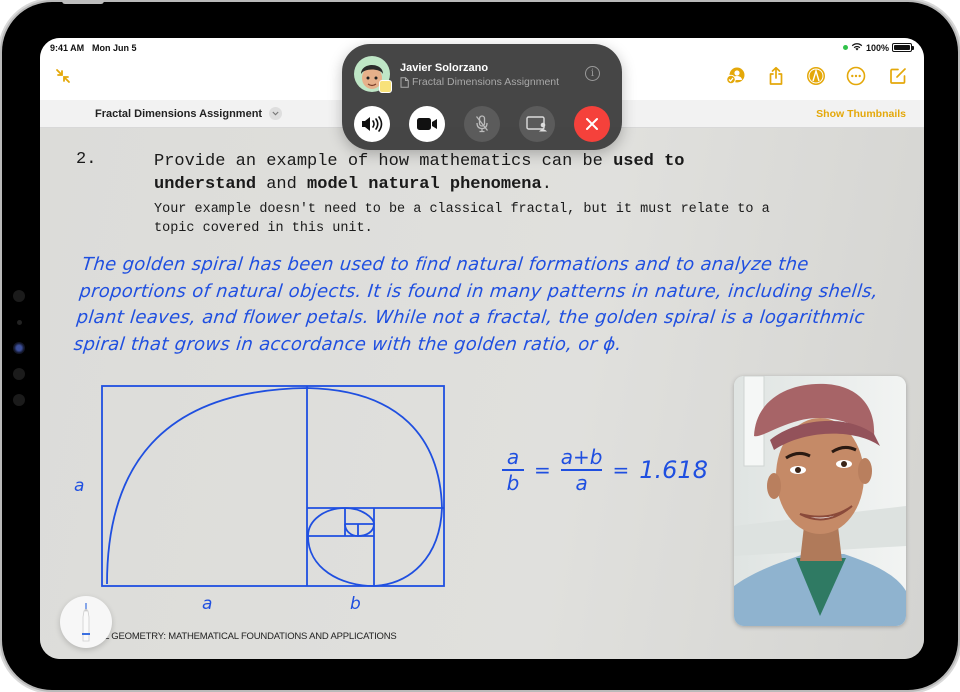 Image resolution: width=960 pixels, height=692 pixels. Describe the element at coordinates (63, 76) in the screenshot. I see `collapse-icon` at that location.